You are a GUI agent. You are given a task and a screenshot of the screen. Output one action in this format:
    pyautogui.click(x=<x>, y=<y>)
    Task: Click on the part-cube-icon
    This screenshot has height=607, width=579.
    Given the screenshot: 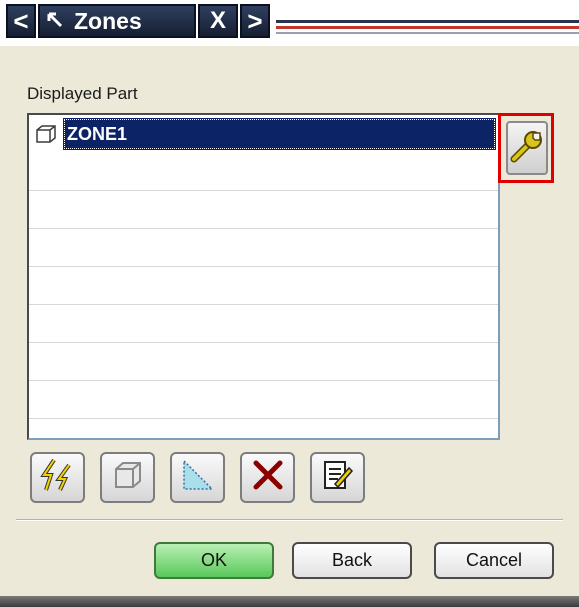 What is the action you would take?
    pyautogui.click(x=46, y=134)
    